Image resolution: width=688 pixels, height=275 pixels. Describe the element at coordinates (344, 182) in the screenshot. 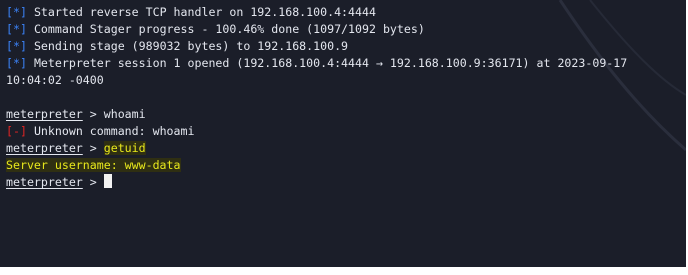

I see `active-prompt-line: meterpreter >` at that location.